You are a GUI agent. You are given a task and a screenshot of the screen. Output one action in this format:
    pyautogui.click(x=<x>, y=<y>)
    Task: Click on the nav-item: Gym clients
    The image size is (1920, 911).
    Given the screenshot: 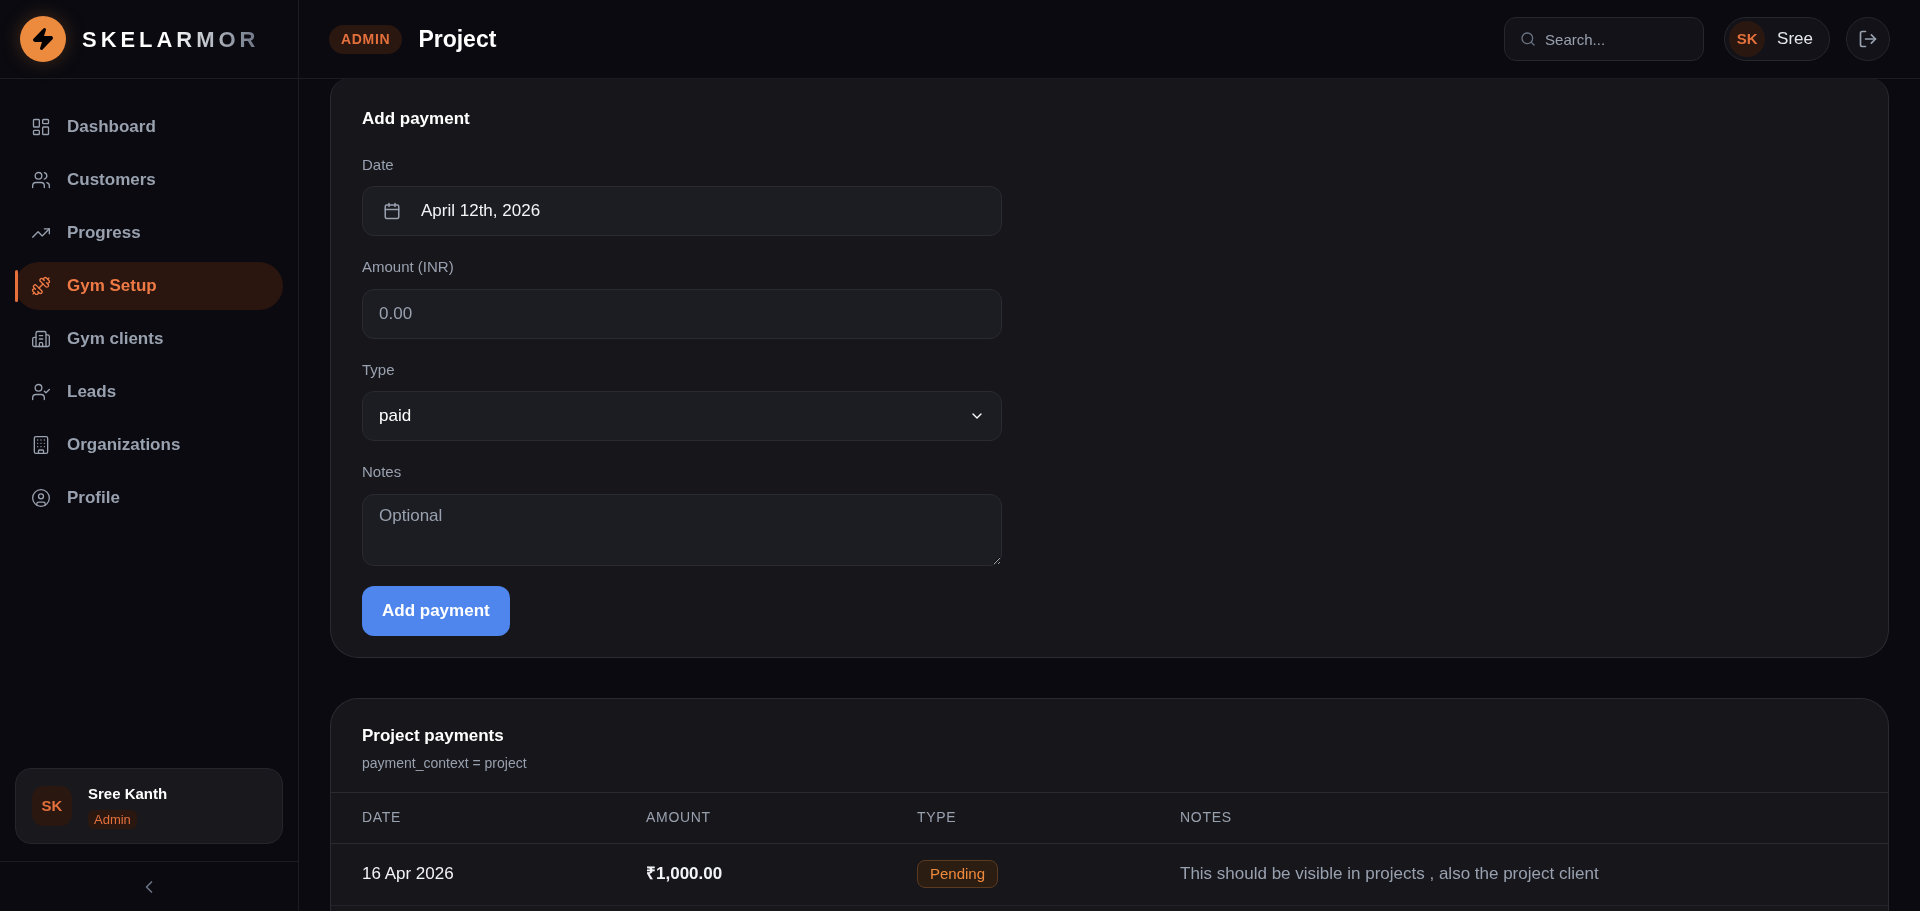 What is the action you would take?
    pyautogui.click(x=149, y=339)
    